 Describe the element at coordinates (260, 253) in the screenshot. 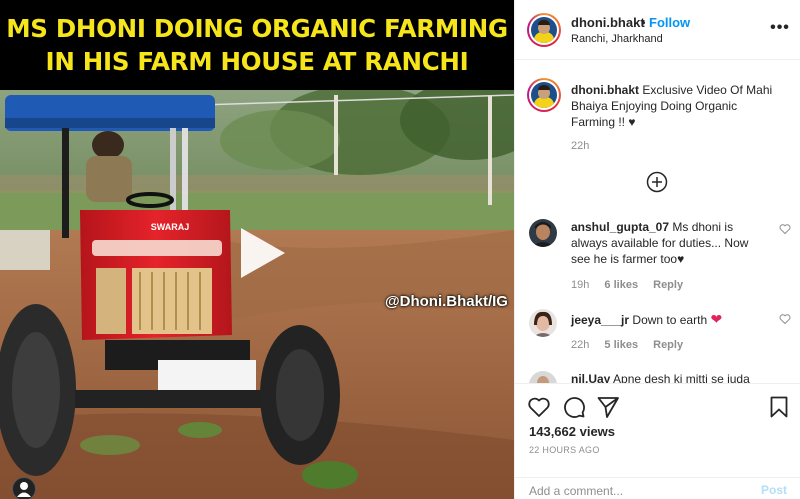

I see `play-icon` at that location.